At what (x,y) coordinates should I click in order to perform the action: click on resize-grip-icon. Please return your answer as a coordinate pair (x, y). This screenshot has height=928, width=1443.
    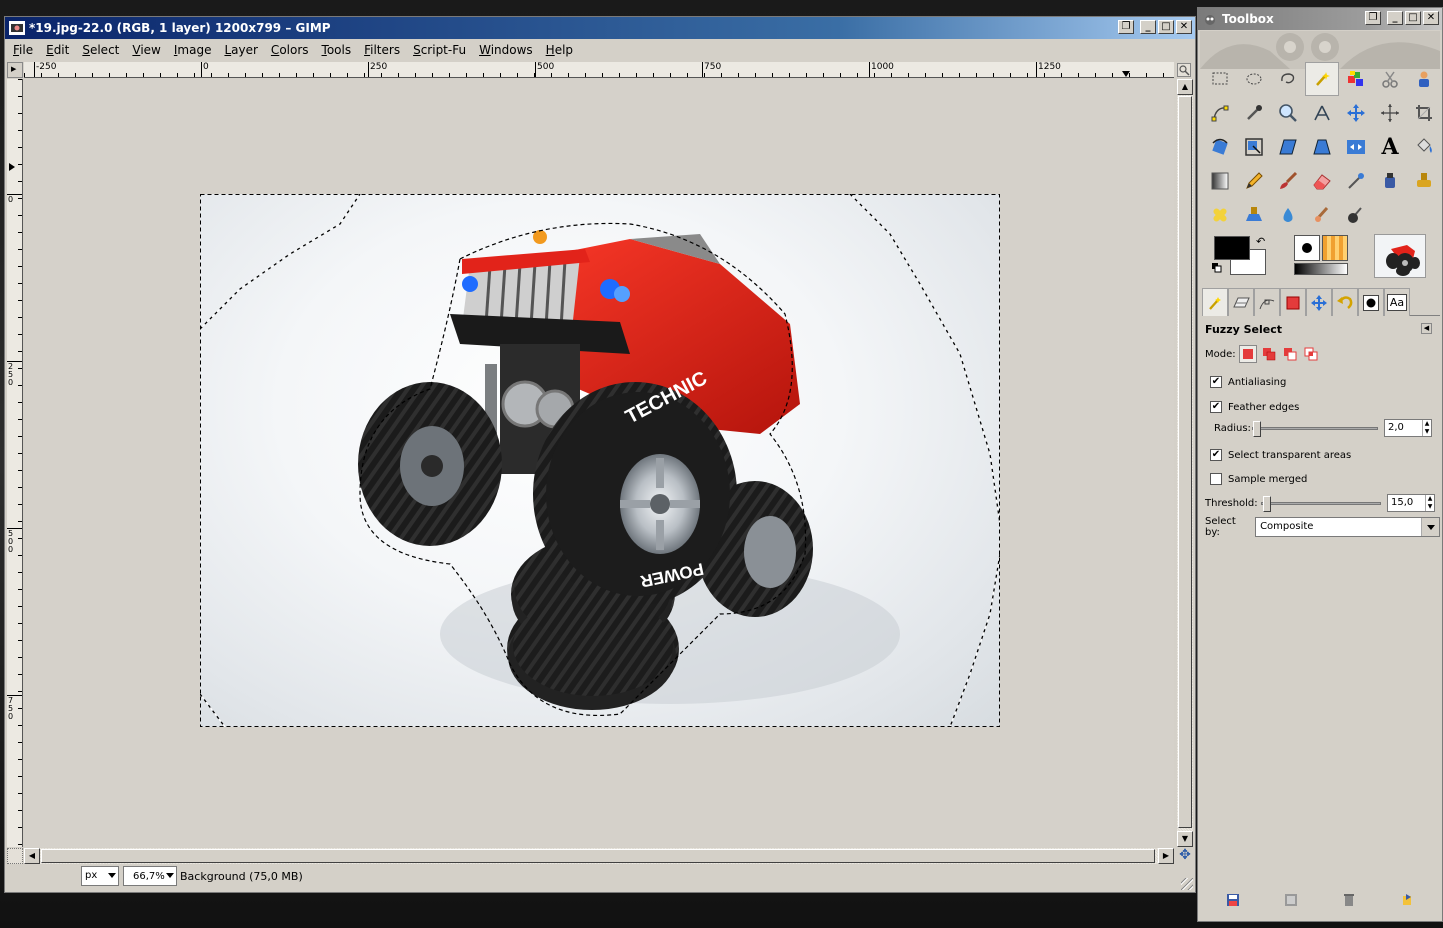
    Looking at the image, I should click on (1187, 884).